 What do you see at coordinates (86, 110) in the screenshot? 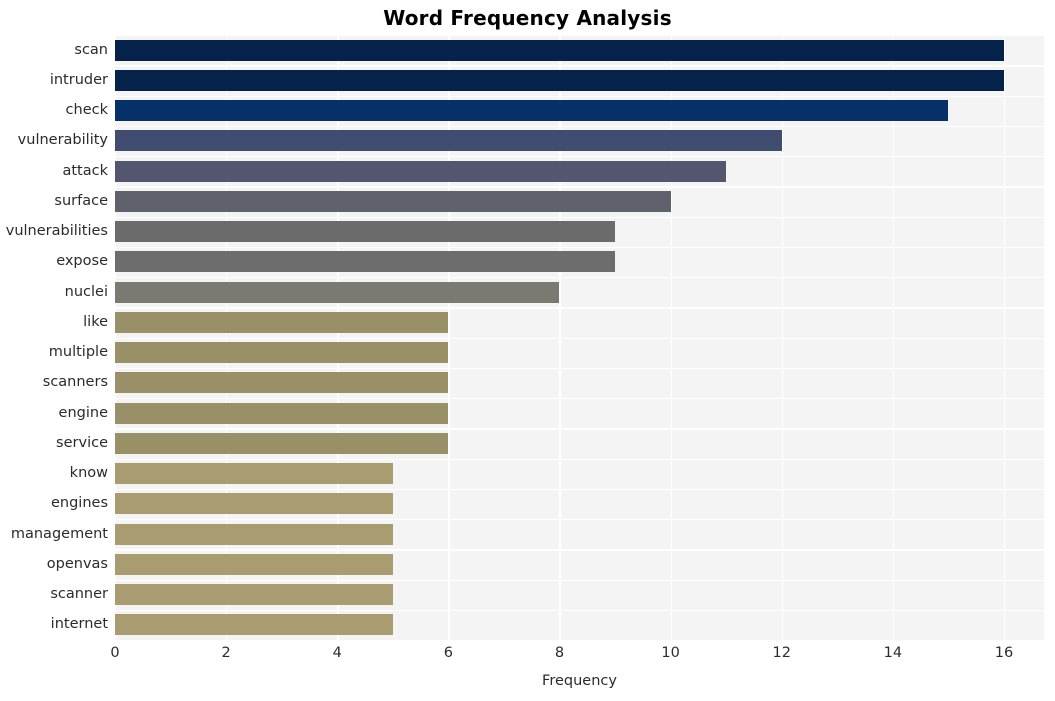
I see `y-tick-label-check: check` at bounding box center [86, 110].